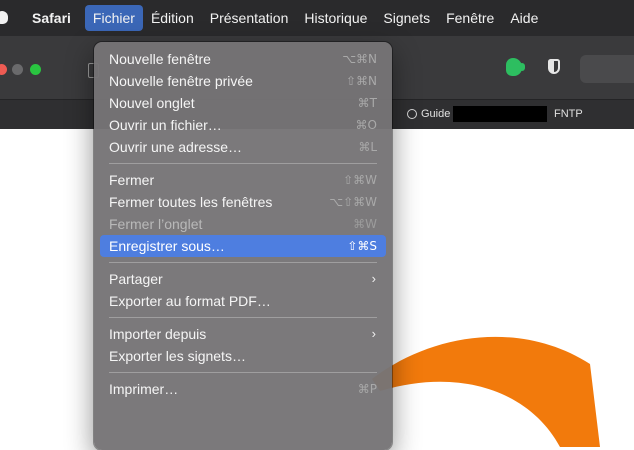  Describe the element at coordinates (365, 224) in the screenshot. I see `menu-item-shortcut: ⌘W` at that location.